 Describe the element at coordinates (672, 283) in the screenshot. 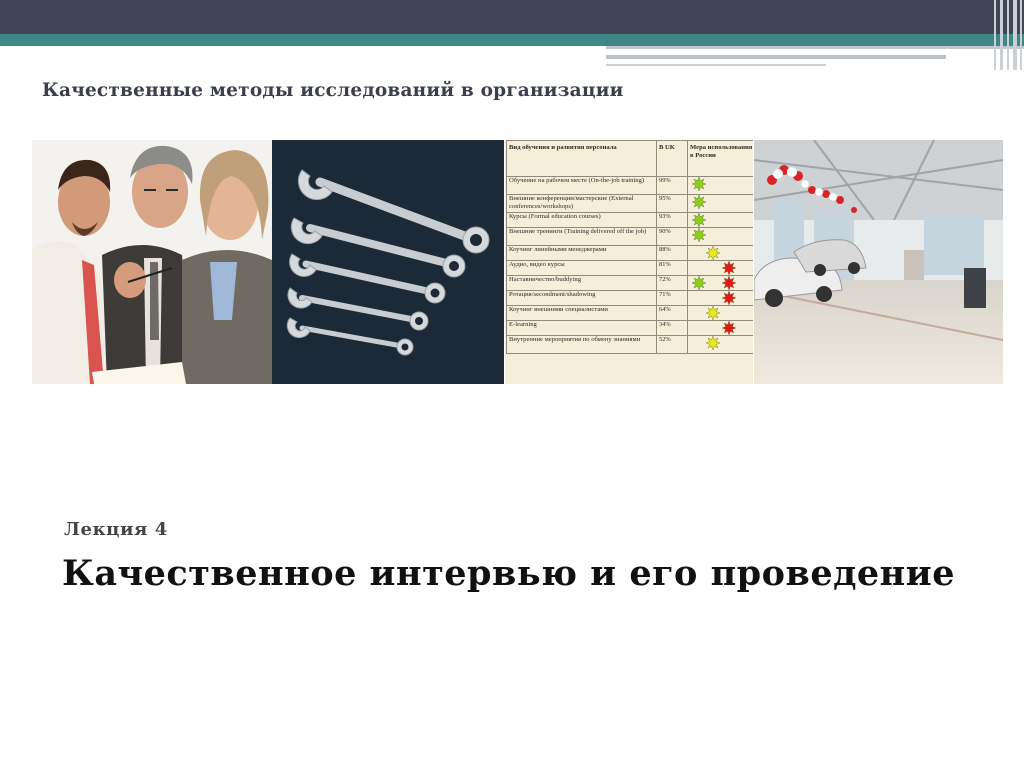

I see `uk-percent-cell: 72%` at that location.